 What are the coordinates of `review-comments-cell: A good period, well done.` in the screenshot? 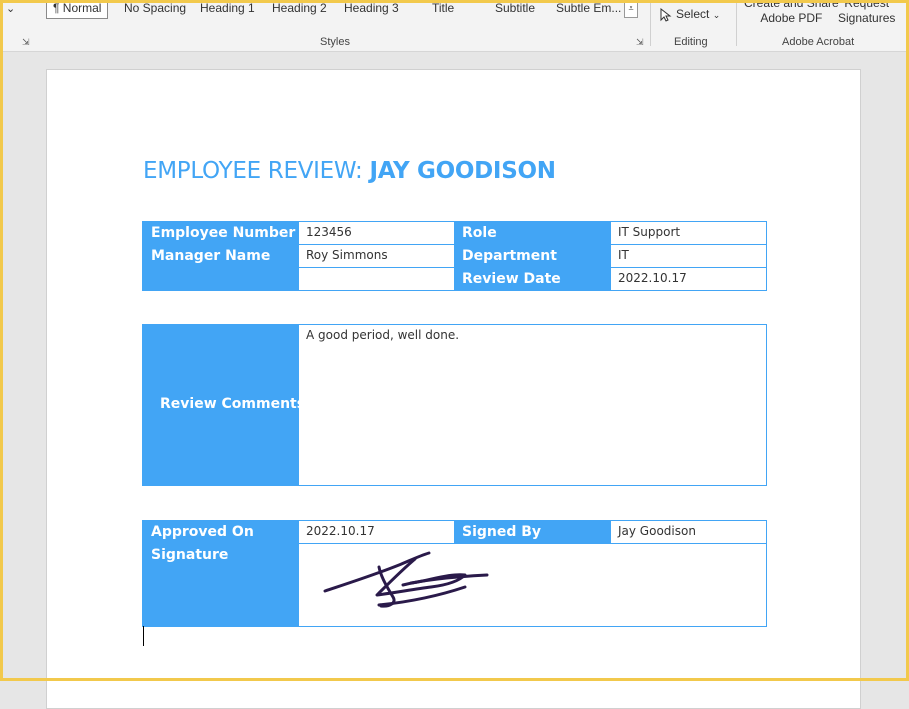 It's located at (532, 405).